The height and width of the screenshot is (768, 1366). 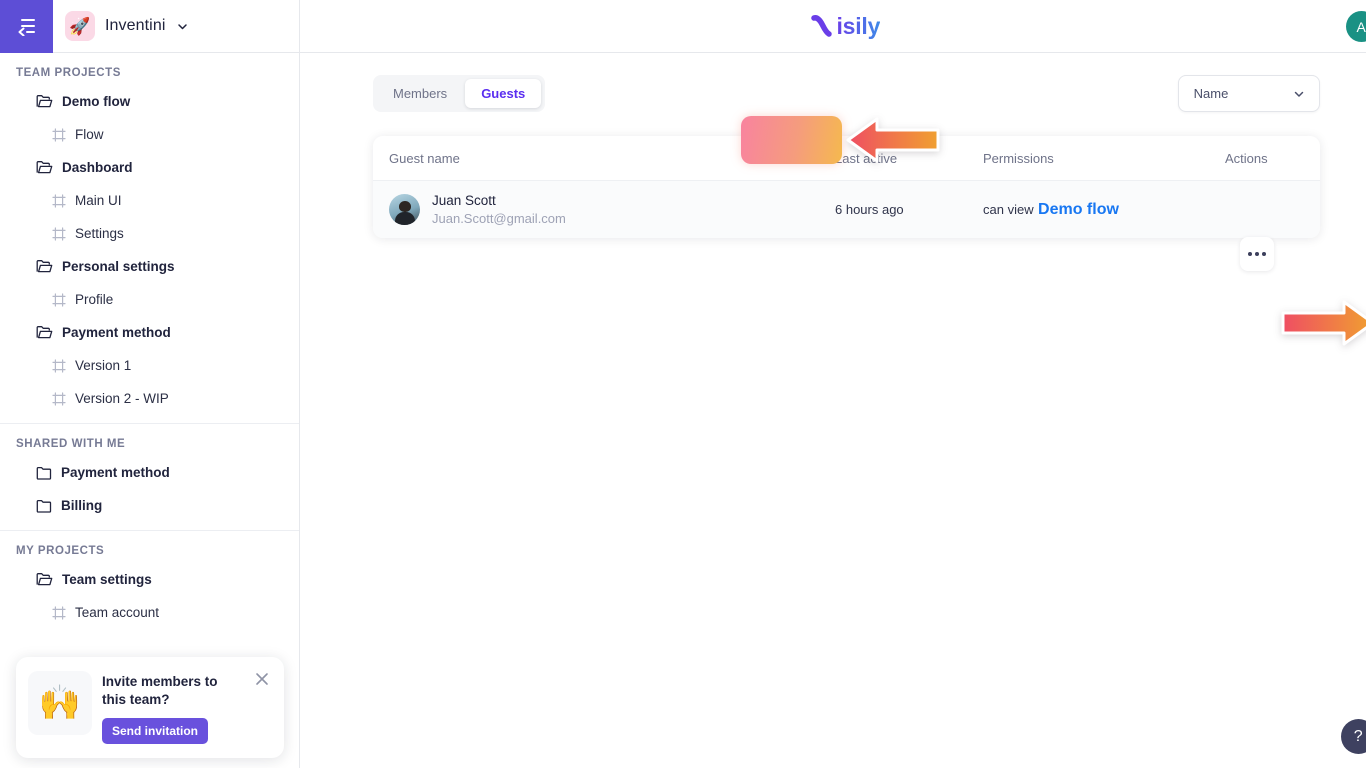 I want to click on sidebar-header: 🚀 Inventini, so click(x=149, y=26).